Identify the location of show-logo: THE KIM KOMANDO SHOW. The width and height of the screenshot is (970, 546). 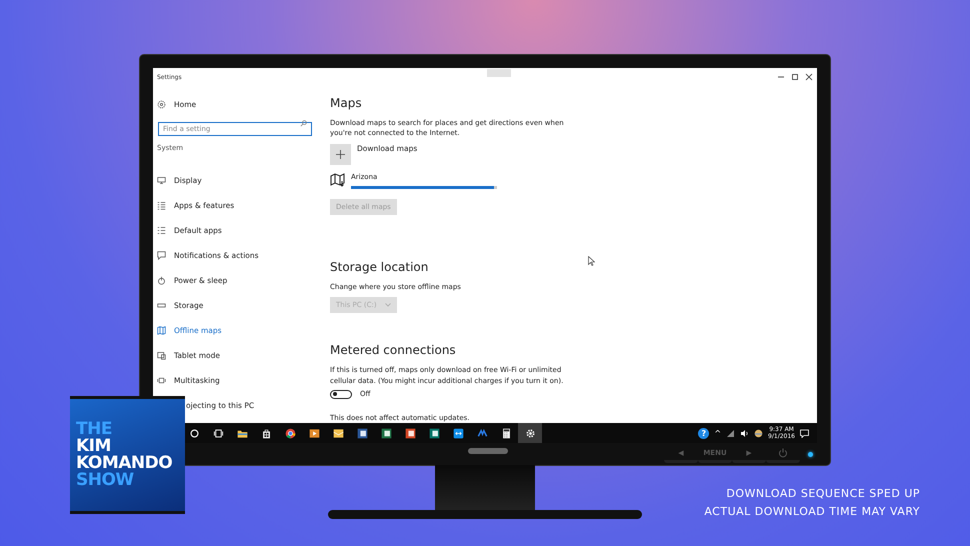
(127, 455).